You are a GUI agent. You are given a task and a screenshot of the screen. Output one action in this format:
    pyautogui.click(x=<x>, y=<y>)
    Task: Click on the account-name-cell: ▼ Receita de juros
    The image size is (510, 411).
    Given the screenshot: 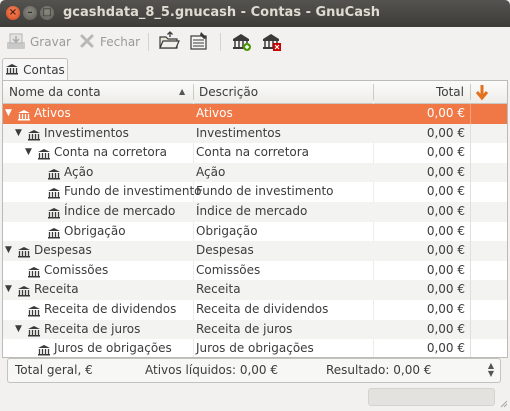 What is the action you would take?
    pyautogui.click(x=96, y=330)
    